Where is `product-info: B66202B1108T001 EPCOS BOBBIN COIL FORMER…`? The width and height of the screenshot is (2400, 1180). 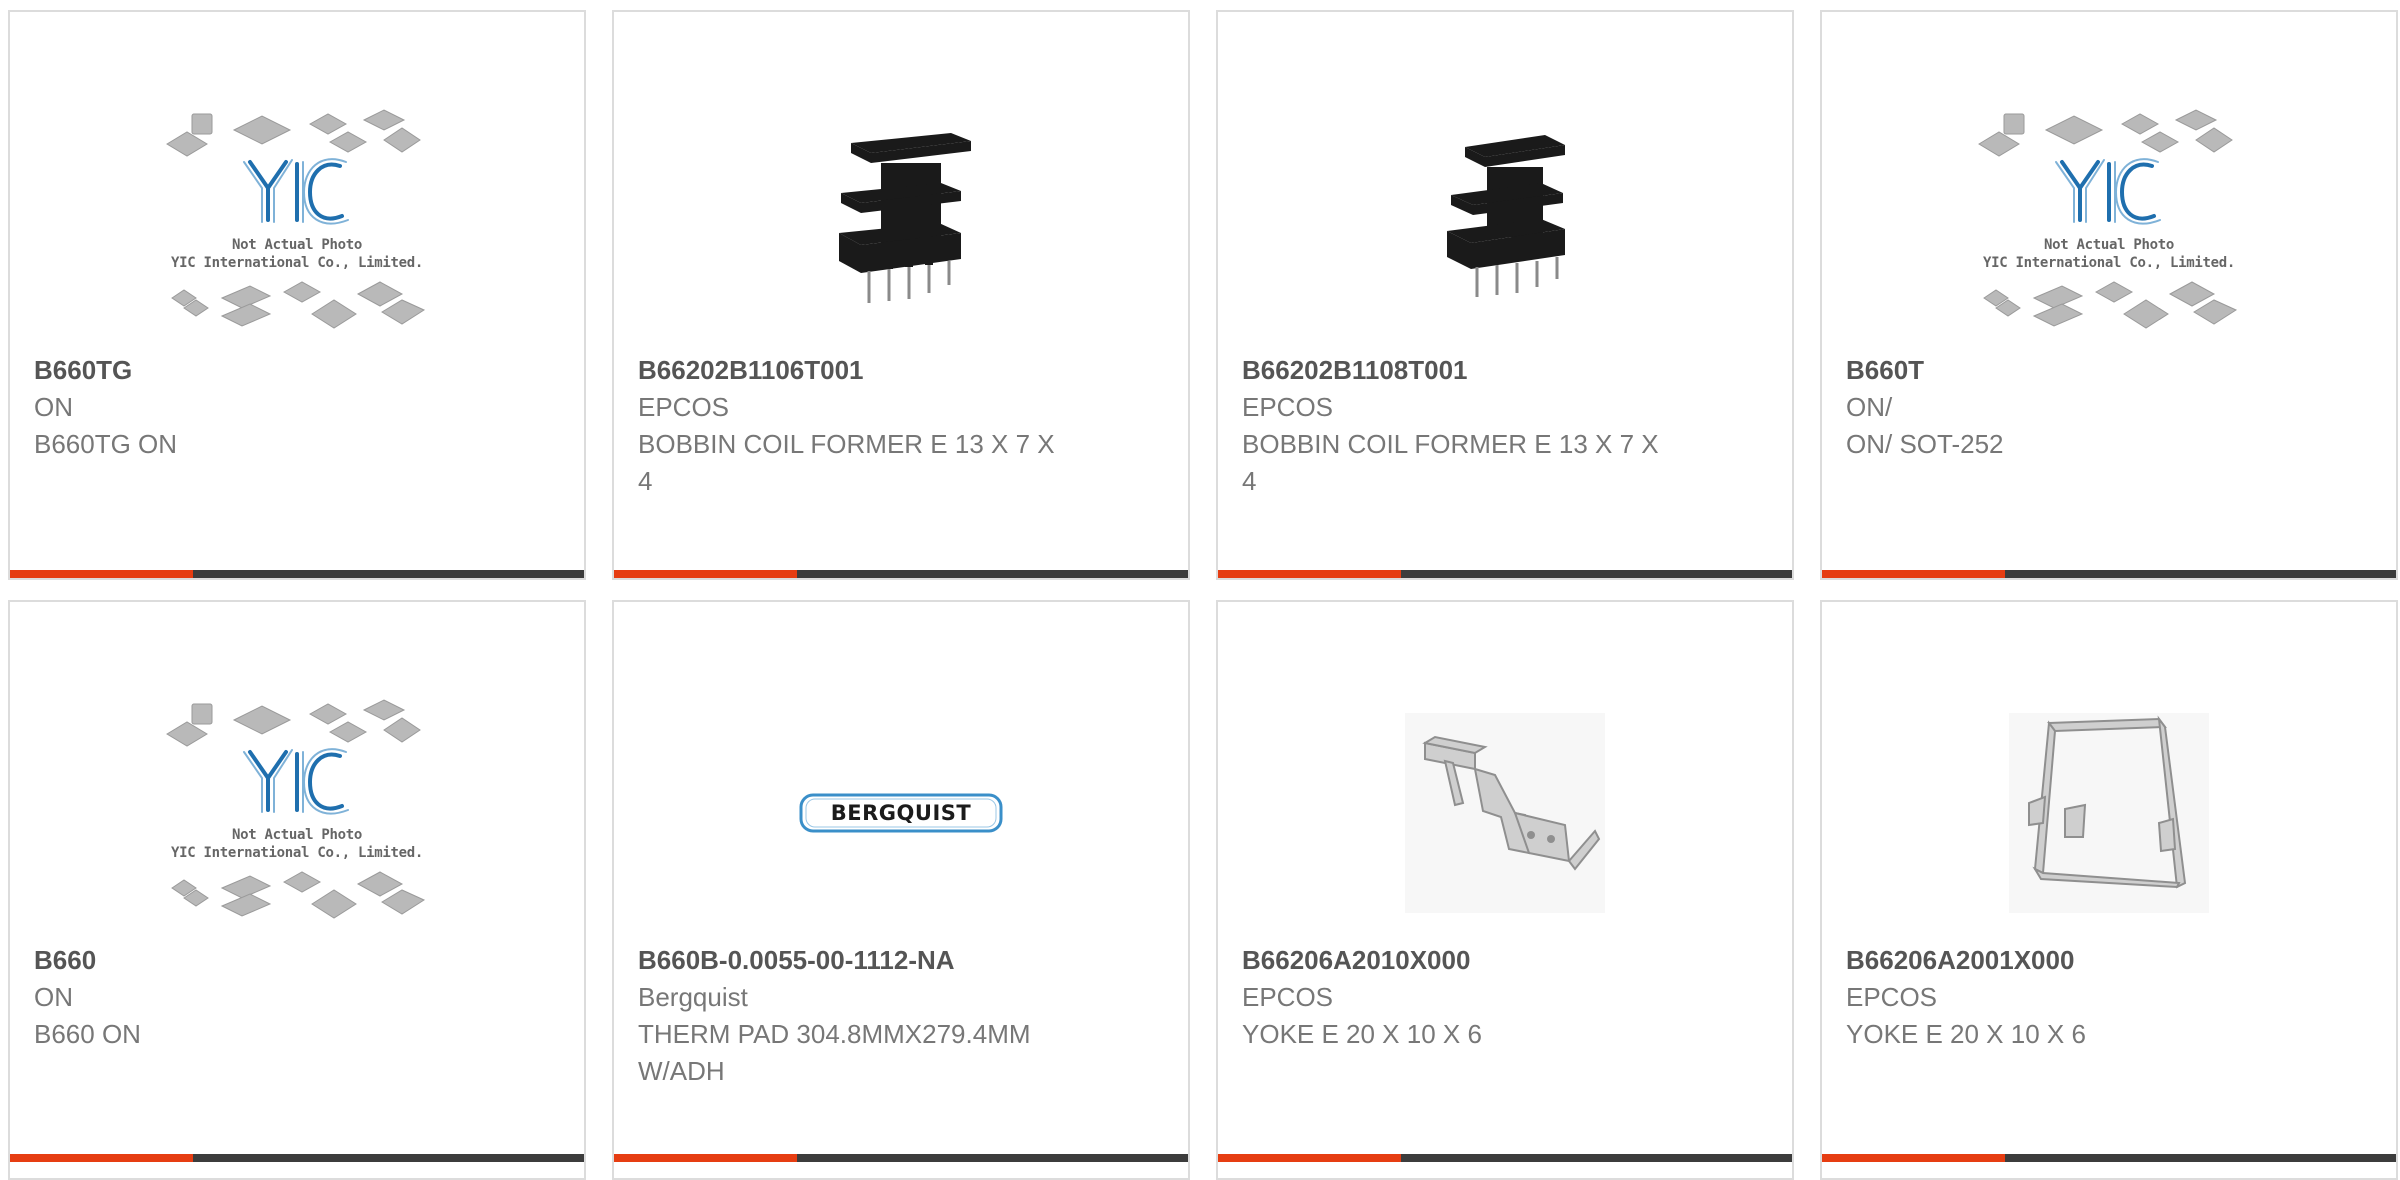 product-info: B66202B1108T001 EPCOS BOBBIN COIL FORMER… is located at coordinates (1452, 426).